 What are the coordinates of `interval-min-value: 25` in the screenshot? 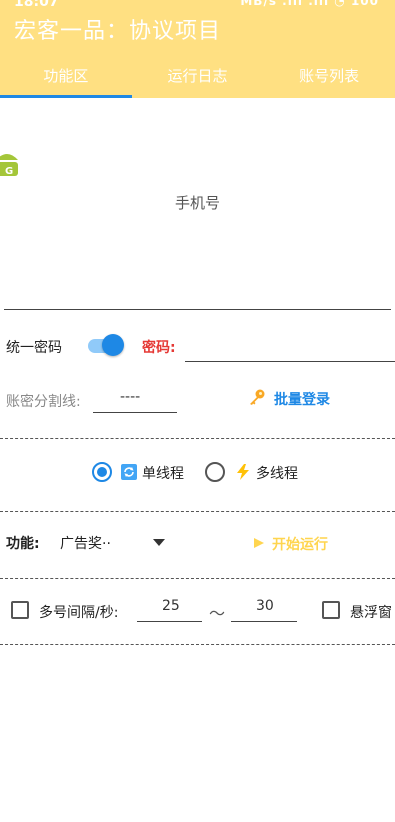 It's located at (171, 606).